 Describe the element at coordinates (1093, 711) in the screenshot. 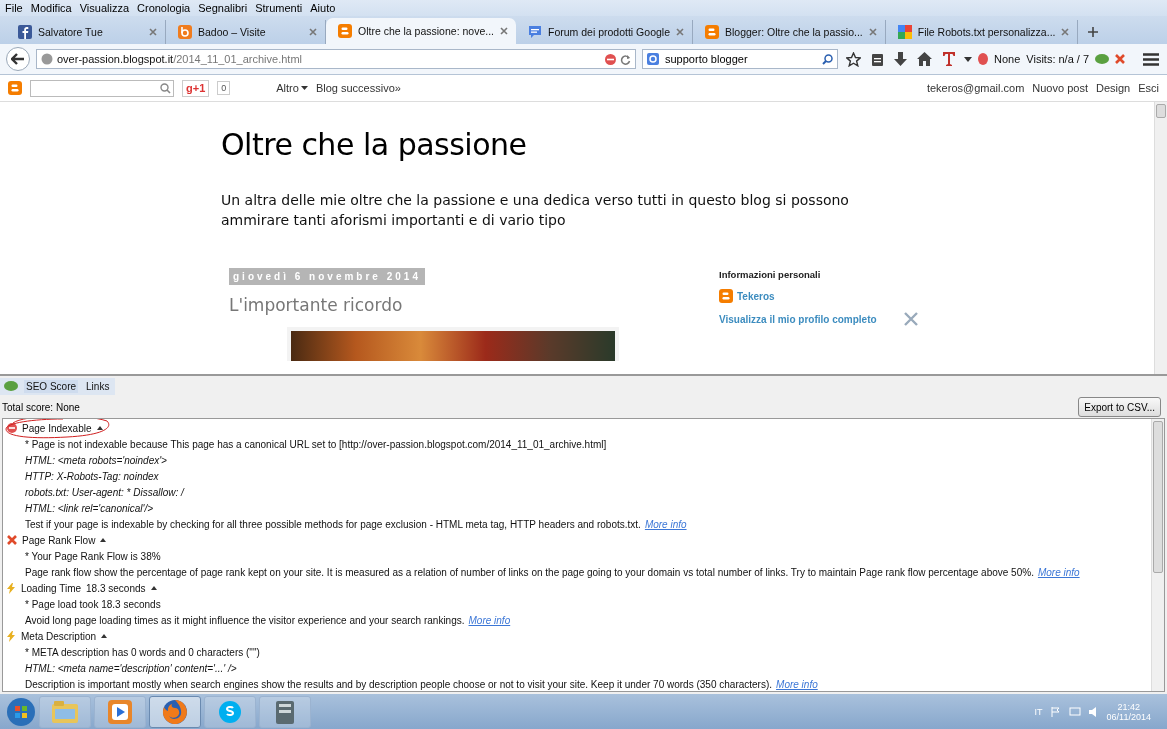

I see `speaker-icon` at that location.